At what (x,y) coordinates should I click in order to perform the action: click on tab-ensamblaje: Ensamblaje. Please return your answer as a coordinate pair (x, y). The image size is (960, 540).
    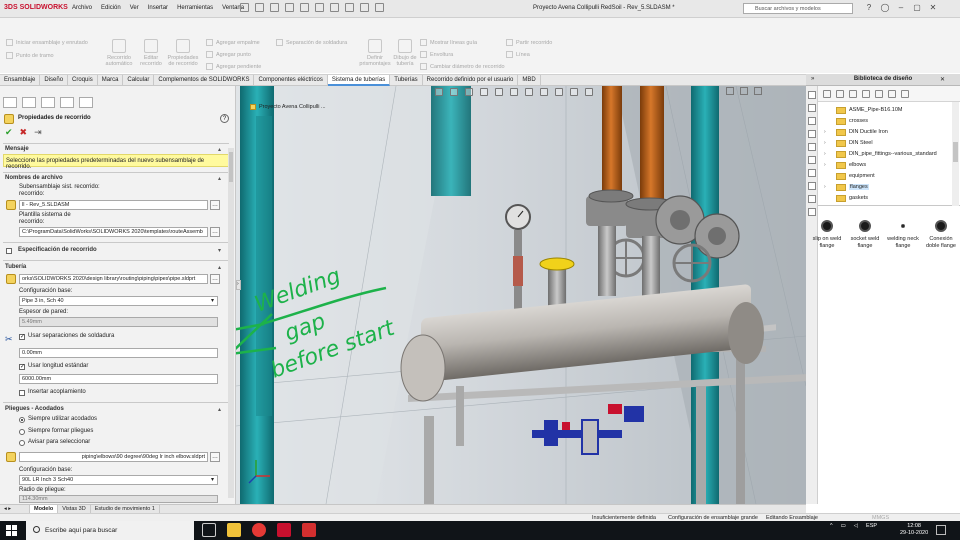
    Looking at the image, I should click on (20, 80).